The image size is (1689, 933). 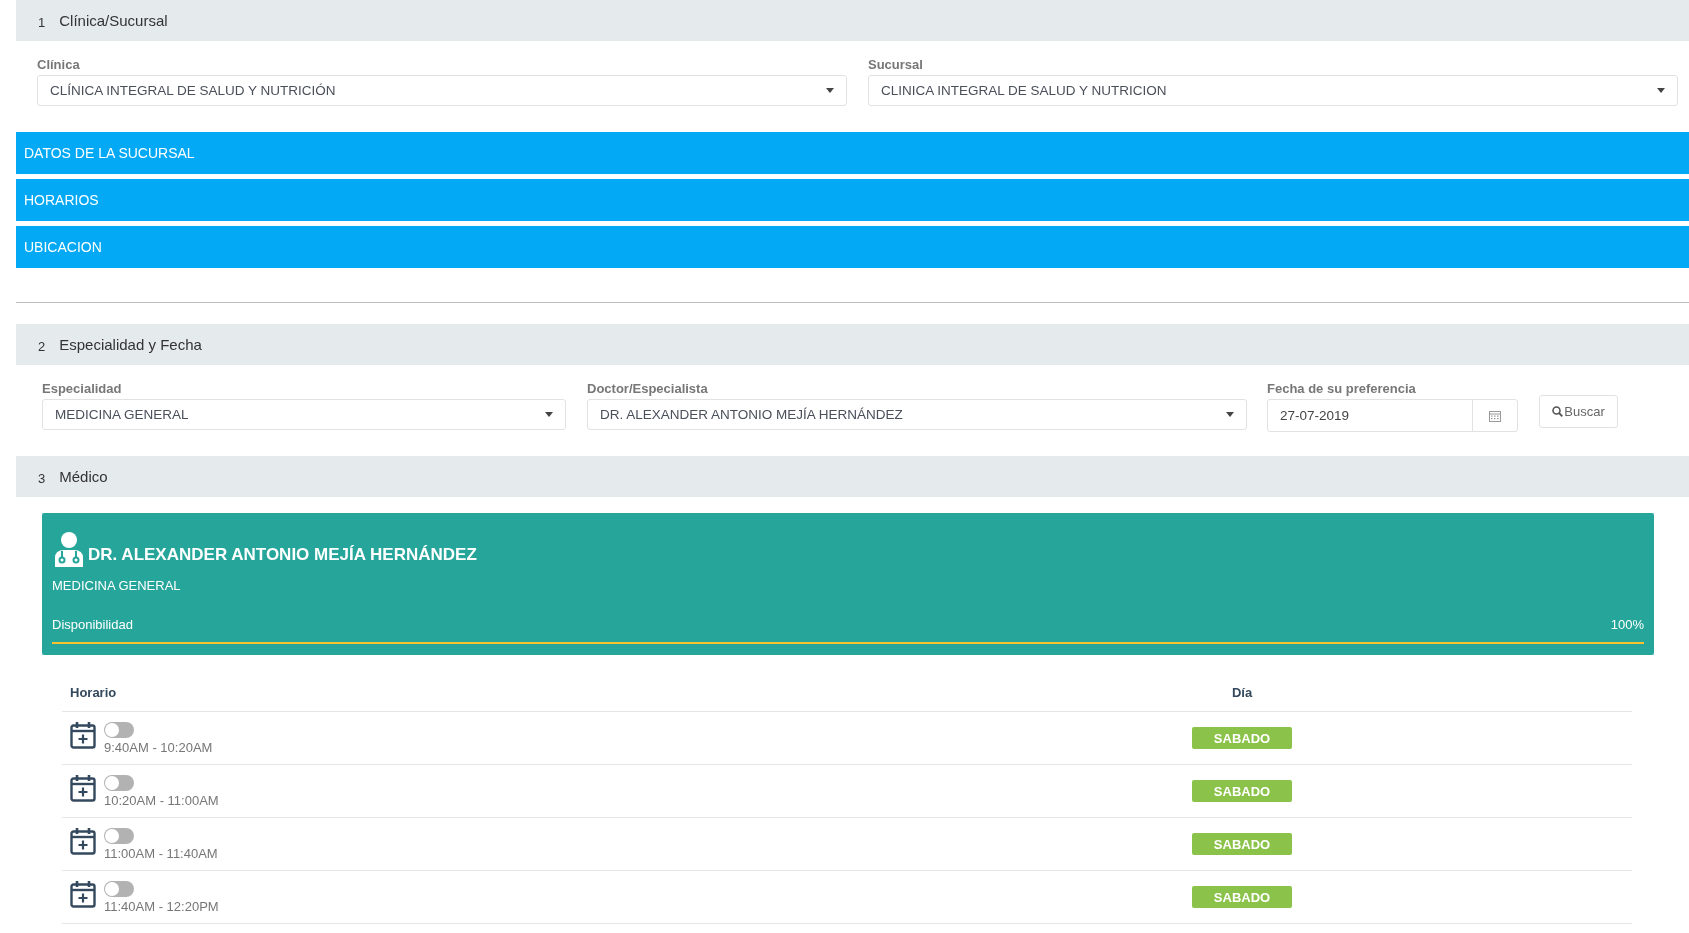 What do you see at coordinates (1578, 411) in the screenshot?
I see `search-button: Buscar` at bounding box center [1578, 411].